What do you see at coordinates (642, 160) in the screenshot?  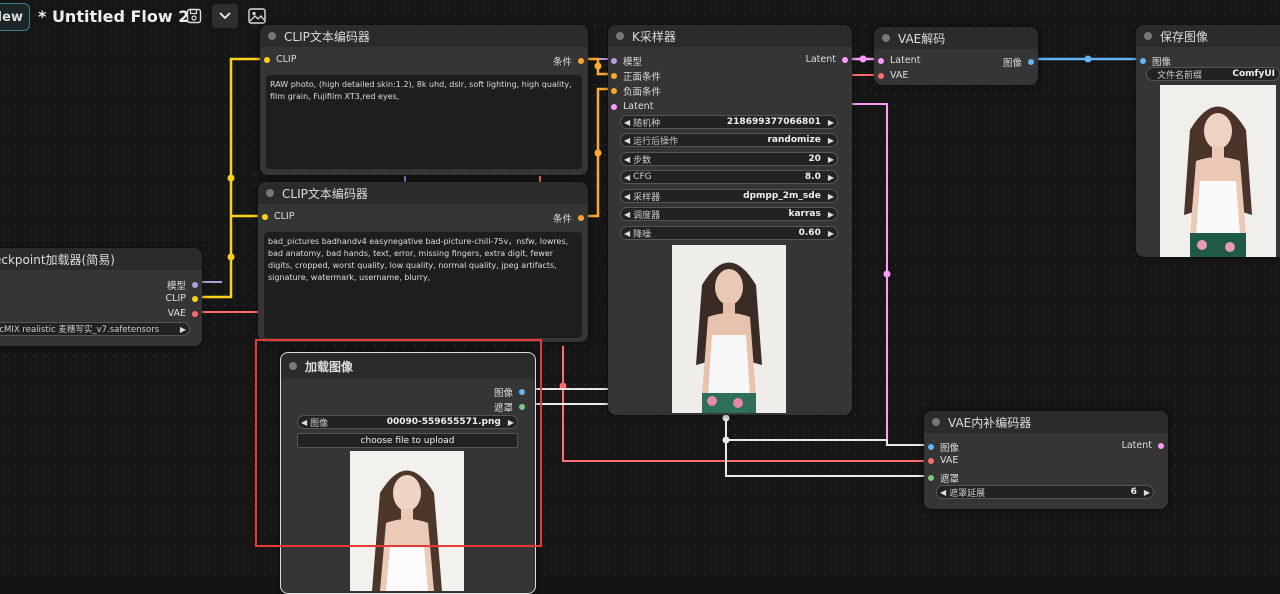 I see `widget-label: 步数` at bounding box center [642, 160].